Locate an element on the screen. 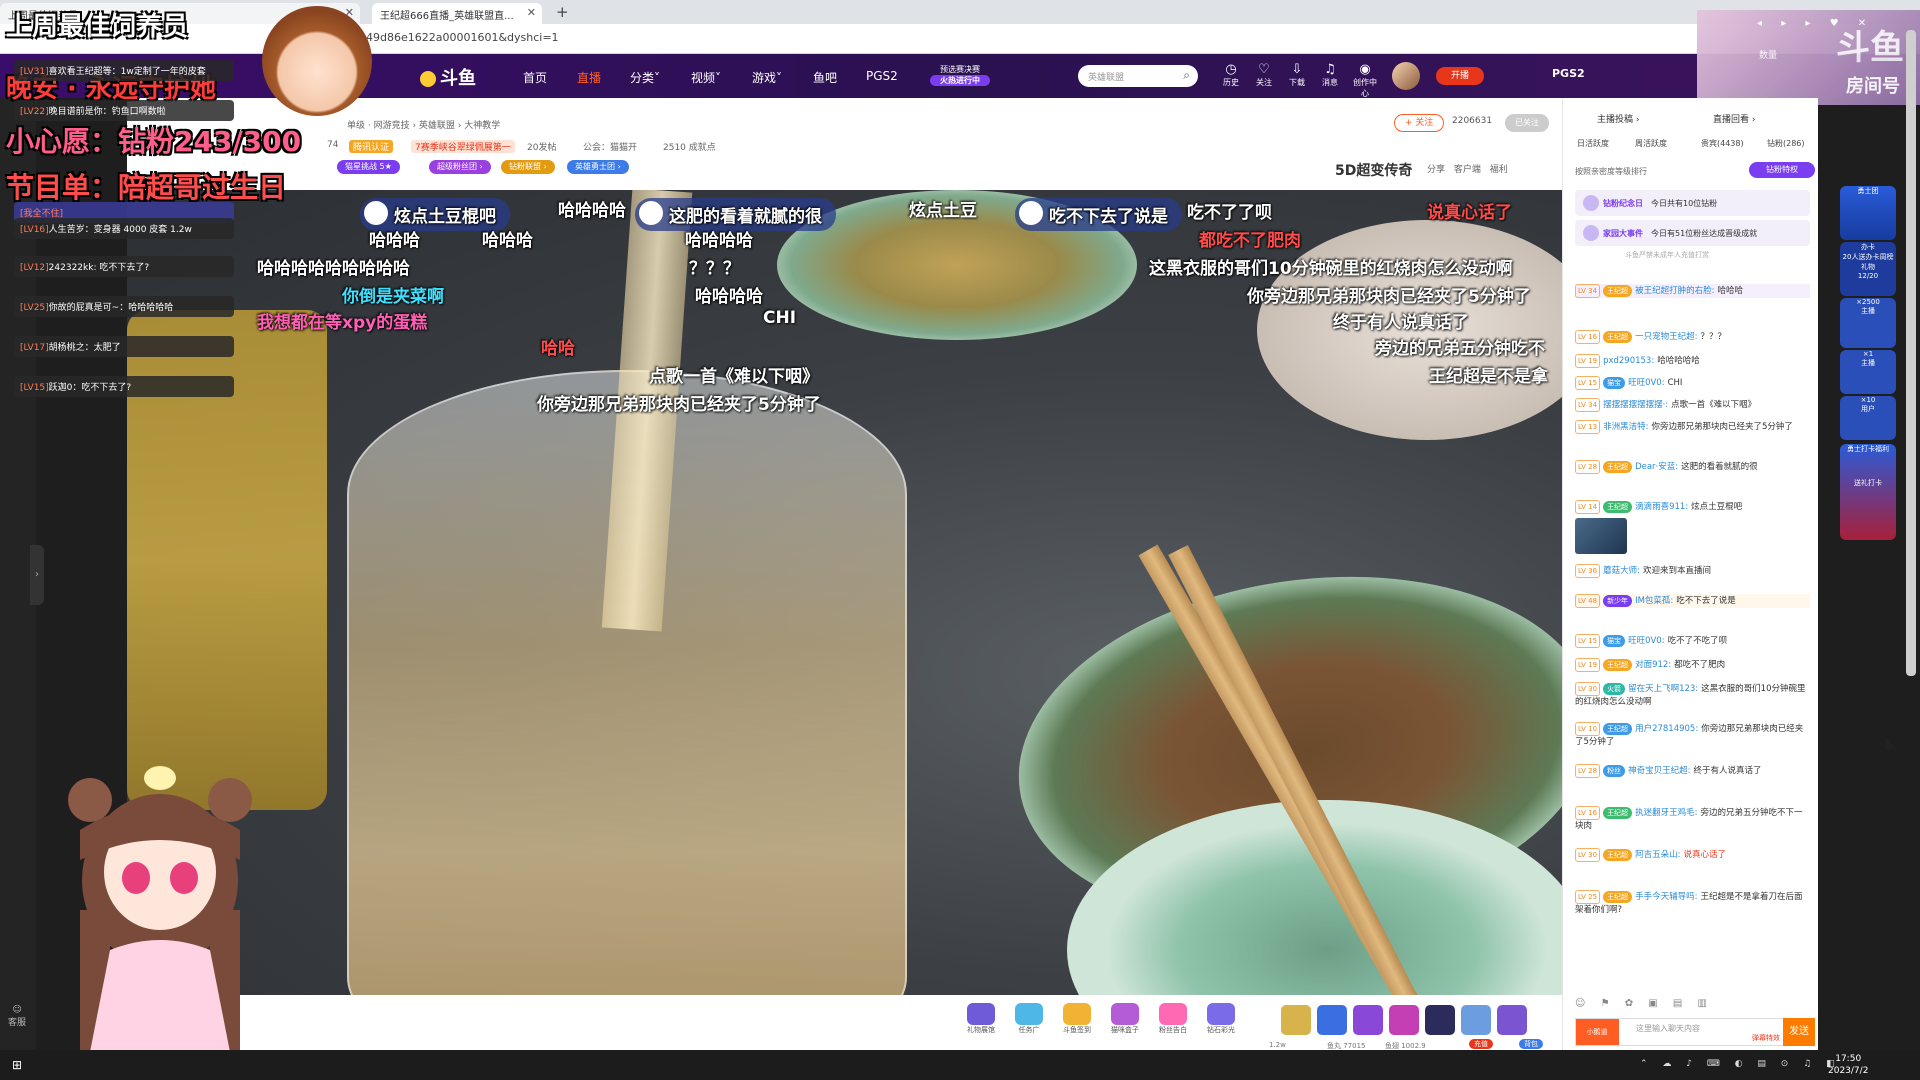 This screenshot has width=1920, height=1080. system-clock: 17:50 2023/7/2 is located at coordinates (1848, 1065).